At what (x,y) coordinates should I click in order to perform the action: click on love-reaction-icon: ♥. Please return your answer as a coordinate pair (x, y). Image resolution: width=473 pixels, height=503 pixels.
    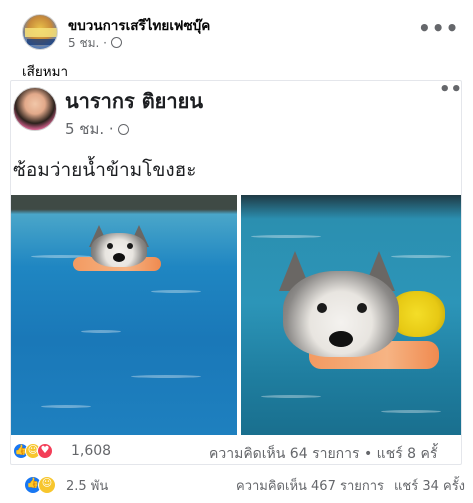
    Looking at the image, I should click on (45, 451).